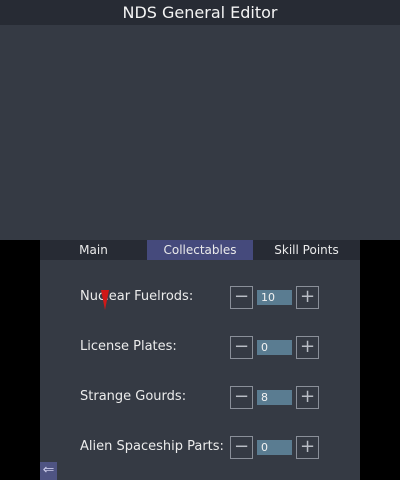 The image size is (400, 480). What do you see at coordinates (128, 346) in the screenshot?
I see `row-label: License Plates:` at bounding box center [128, 346].